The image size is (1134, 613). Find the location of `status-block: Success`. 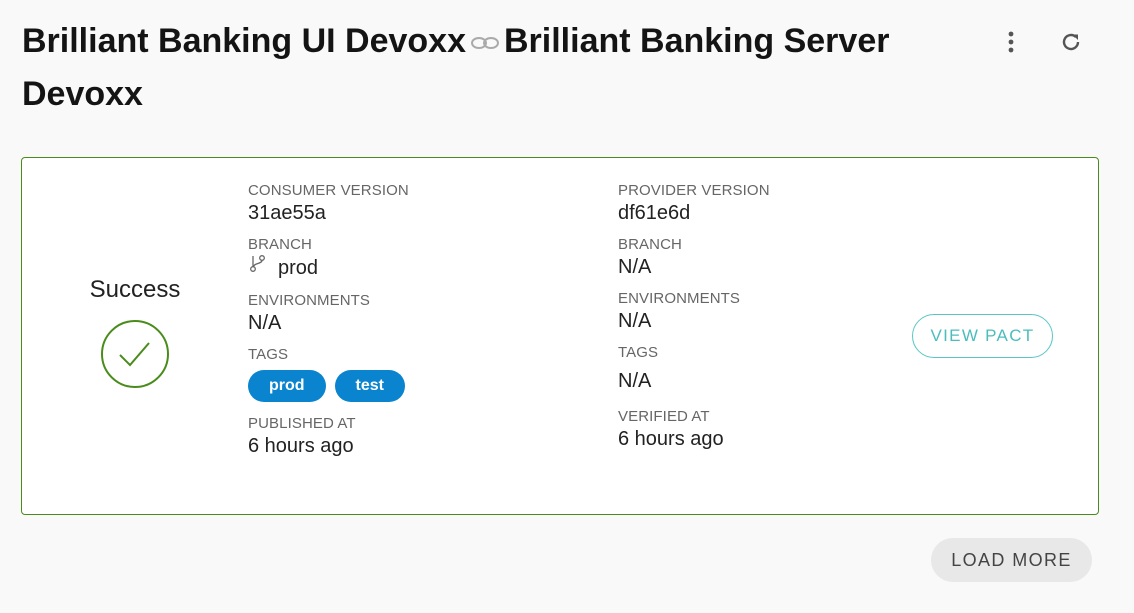

status-block: Success is located at coordinates (135, 335).